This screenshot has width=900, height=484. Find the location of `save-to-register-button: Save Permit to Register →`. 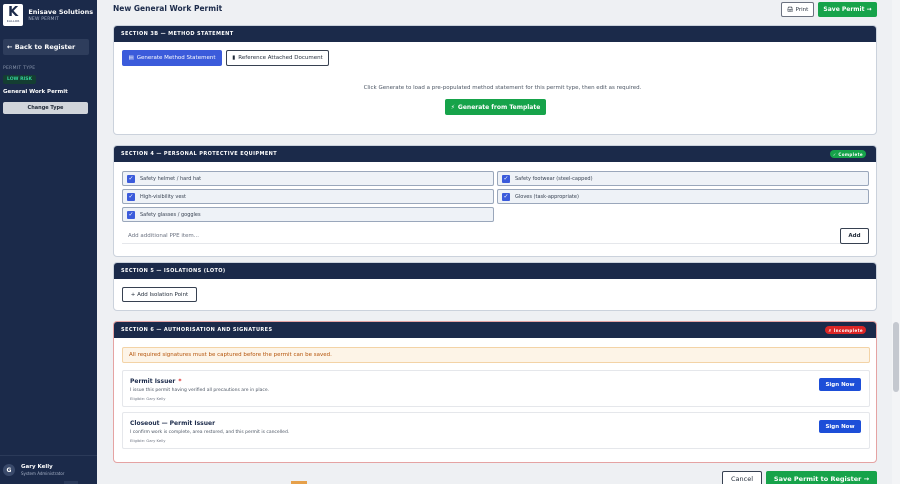

save-to-register-button: Save Permit to Register → is located at coordinates (821, 477).